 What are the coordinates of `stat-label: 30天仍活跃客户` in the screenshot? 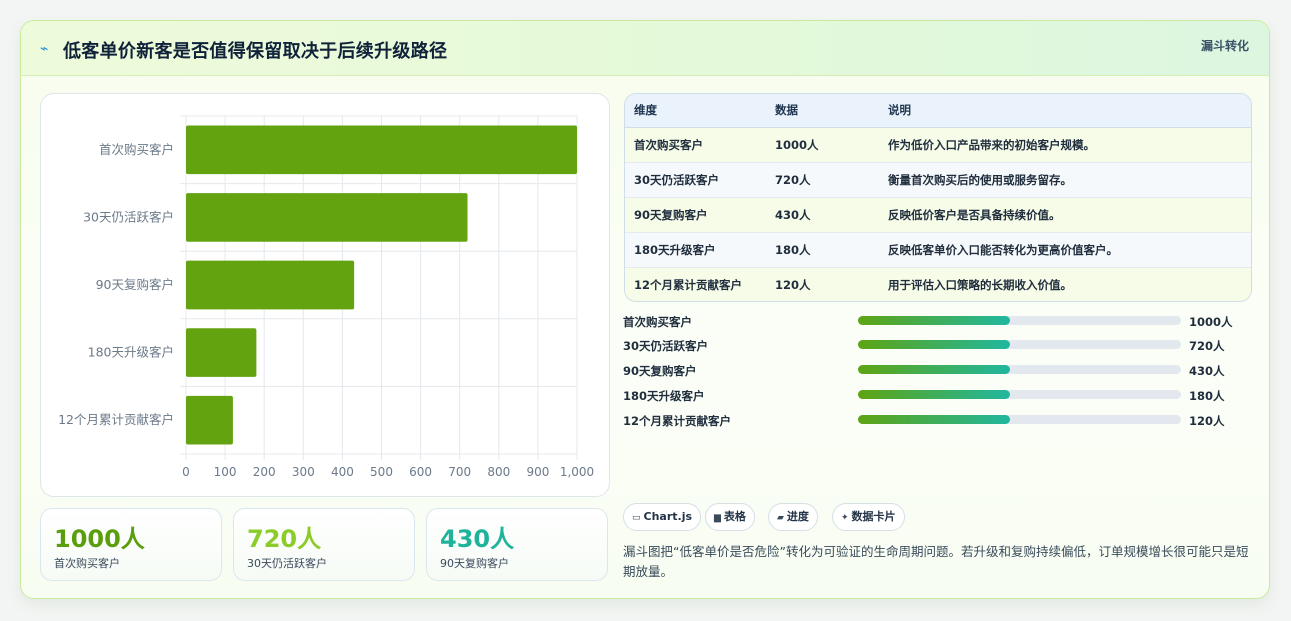 It's located at (287, 563).